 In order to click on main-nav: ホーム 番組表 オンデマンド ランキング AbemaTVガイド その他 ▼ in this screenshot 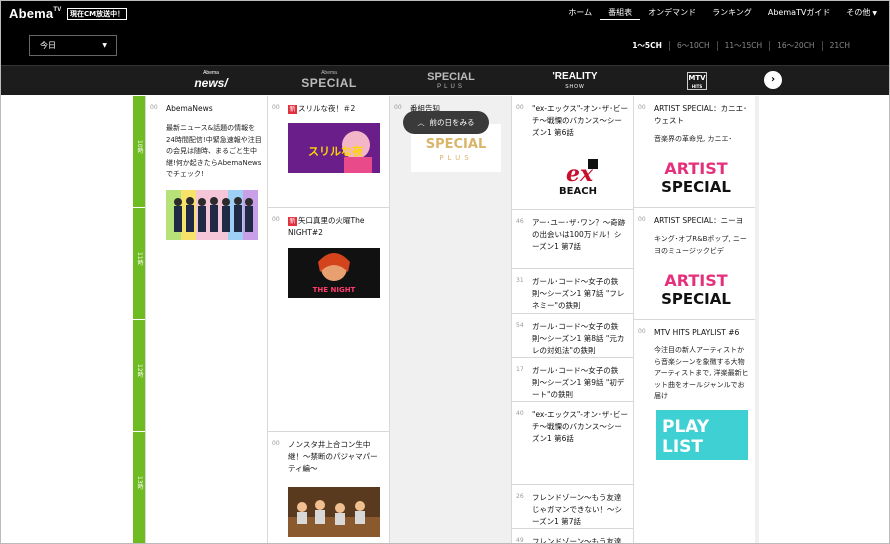, I will do `click(722, 13)`.